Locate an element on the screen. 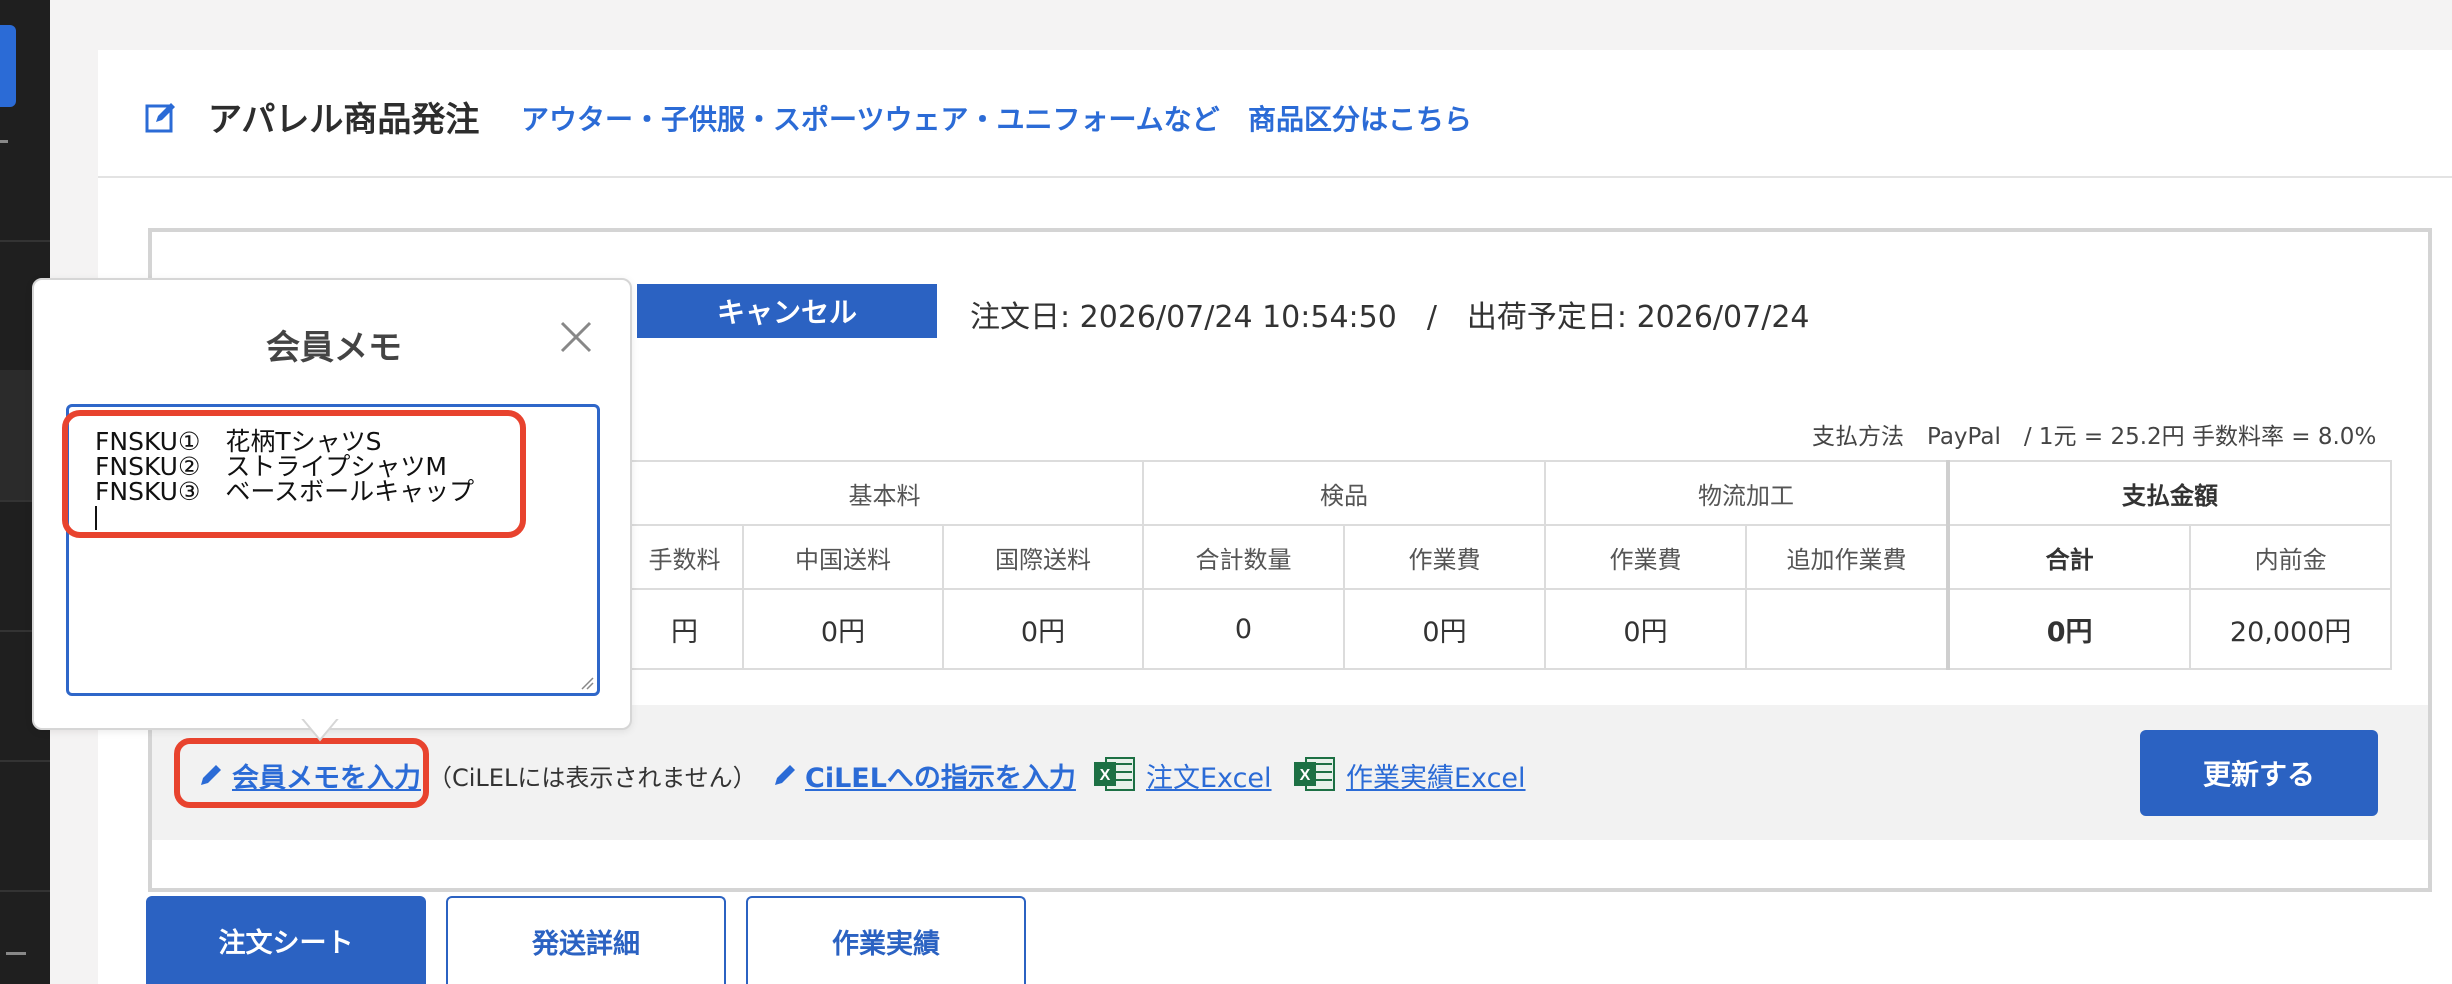 The height and width of the screenshot is (984, 2452). cell-extra-work is located at coordinates (1847, 629).